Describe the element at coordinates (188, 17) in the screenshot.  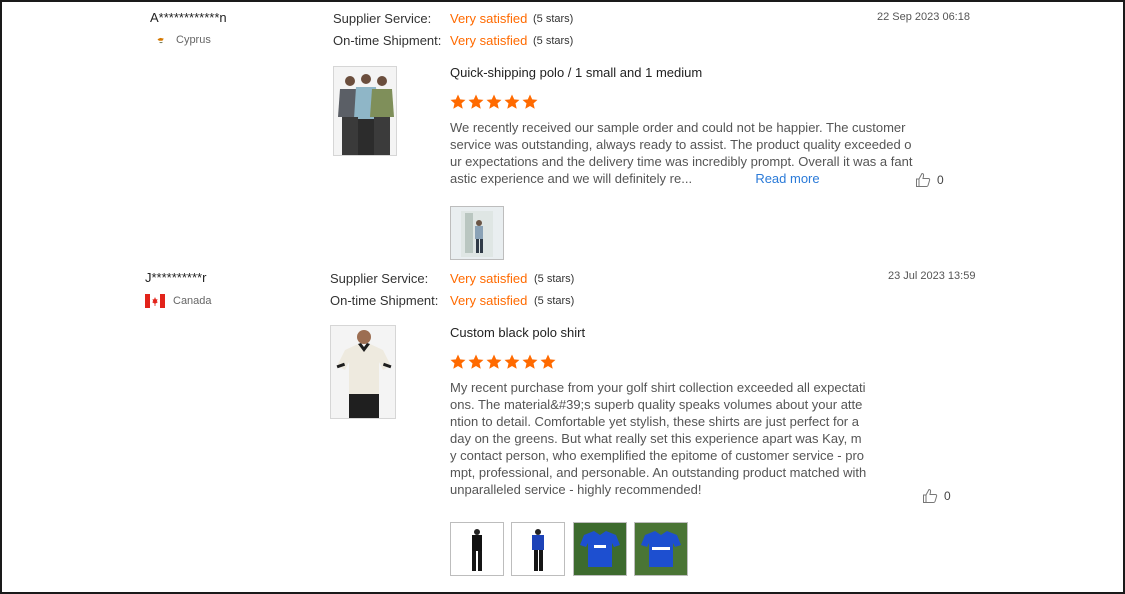
I see `reviewer-name: A************n` at that location.